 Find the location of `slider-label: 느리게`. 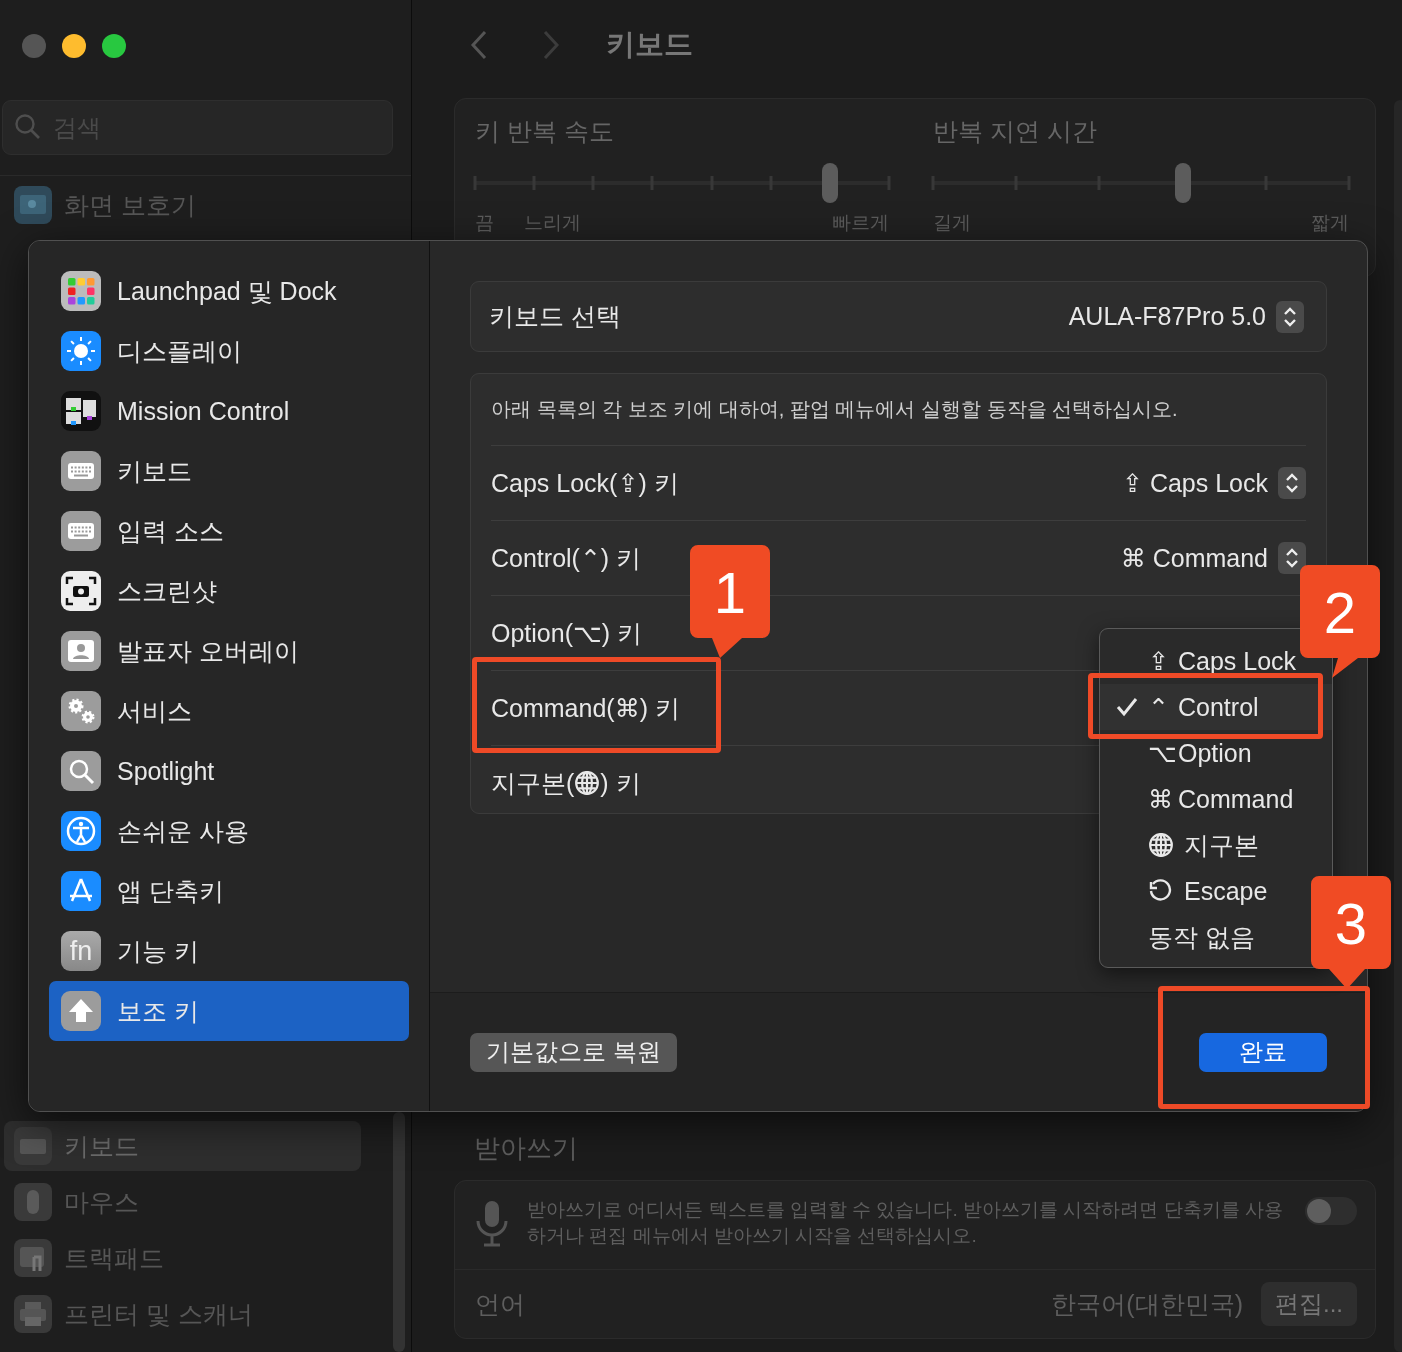

slider-label: 느리게 is located at coordinates (552, 223).